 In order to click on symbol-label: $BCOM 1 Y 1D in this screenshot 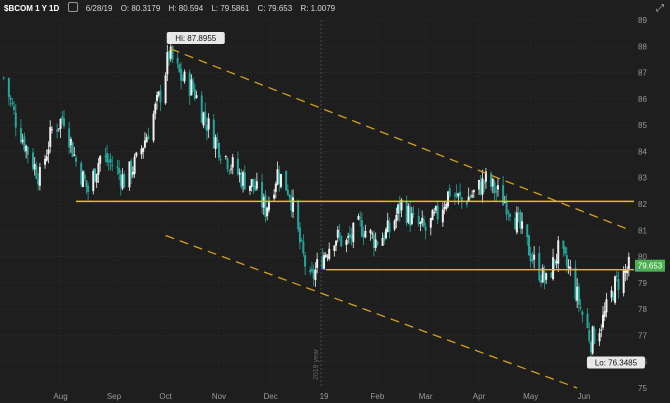, I will do `click(31, 8)`.